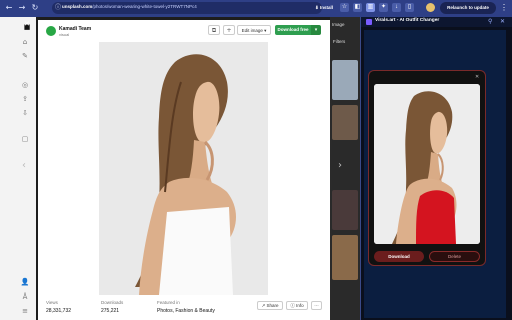 The width and height of the screenshot is (512, 320). What do you see at coordinates (409, 7) in the screenshot?
I see `sidebar-toggle-icon: ▯` at bounding box center [409, 7].